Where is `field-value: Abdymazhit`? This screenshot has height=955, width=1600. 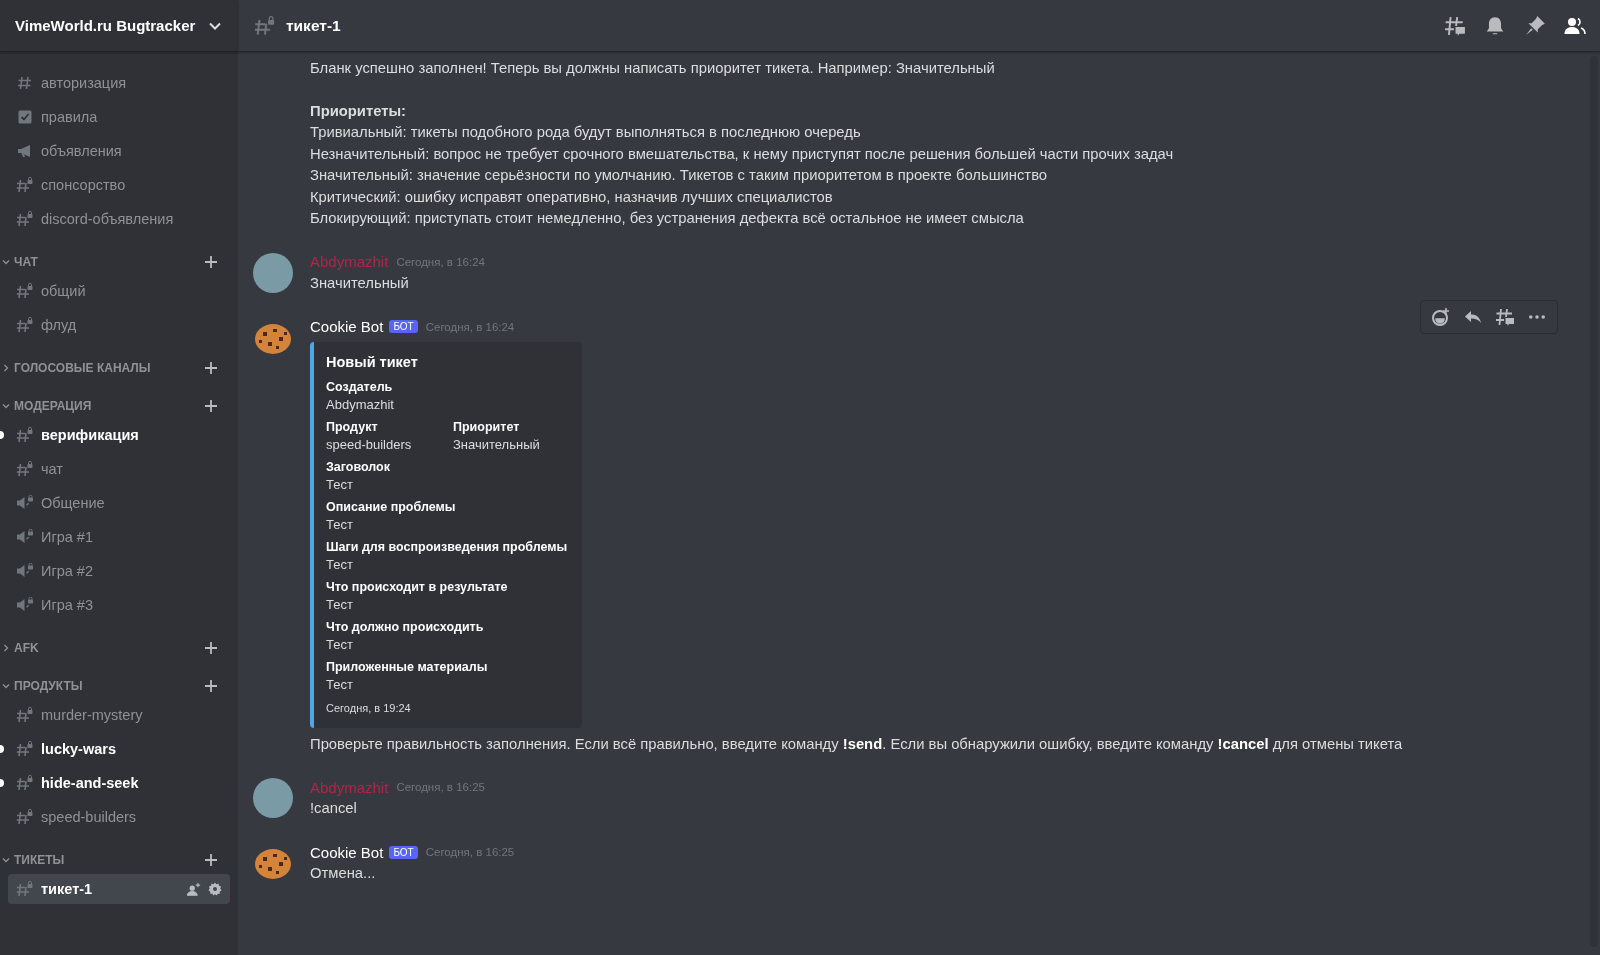 field-value: Abdymazhit is located at coordinates (360, 404).